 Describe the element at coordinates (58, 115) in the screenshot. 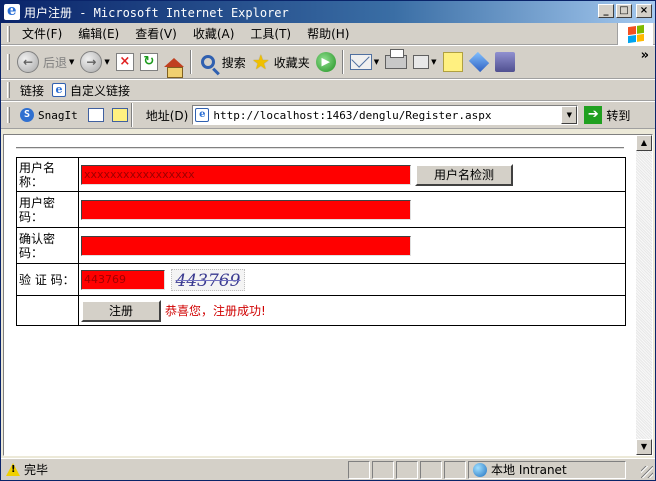

I see `snagit-label: SnagIt` at that location.